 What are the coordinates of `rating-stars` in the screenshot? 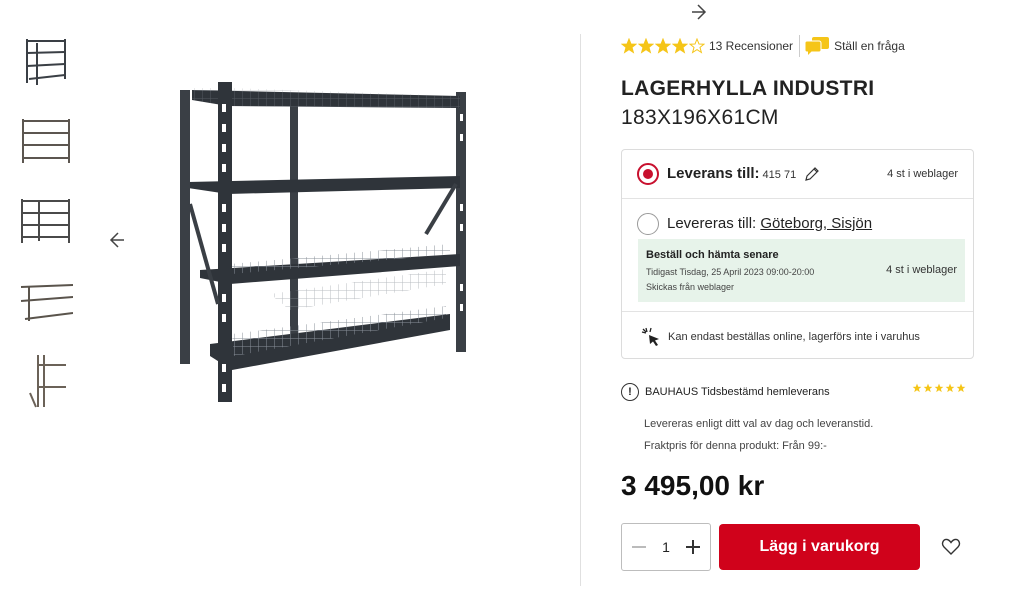 It's located at (663, 46).